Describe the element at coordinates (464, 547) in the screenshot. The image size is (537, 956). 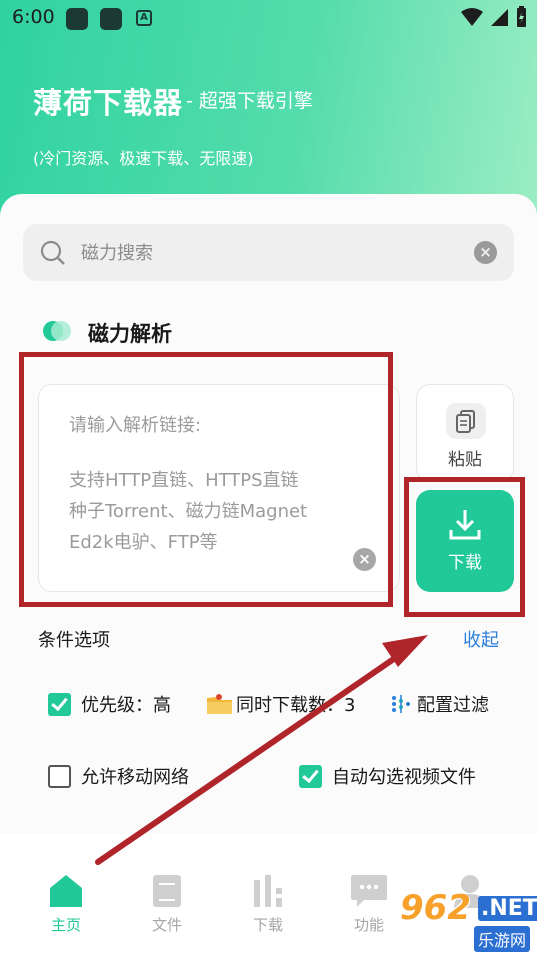
I see `annotation-box-download` at that location.